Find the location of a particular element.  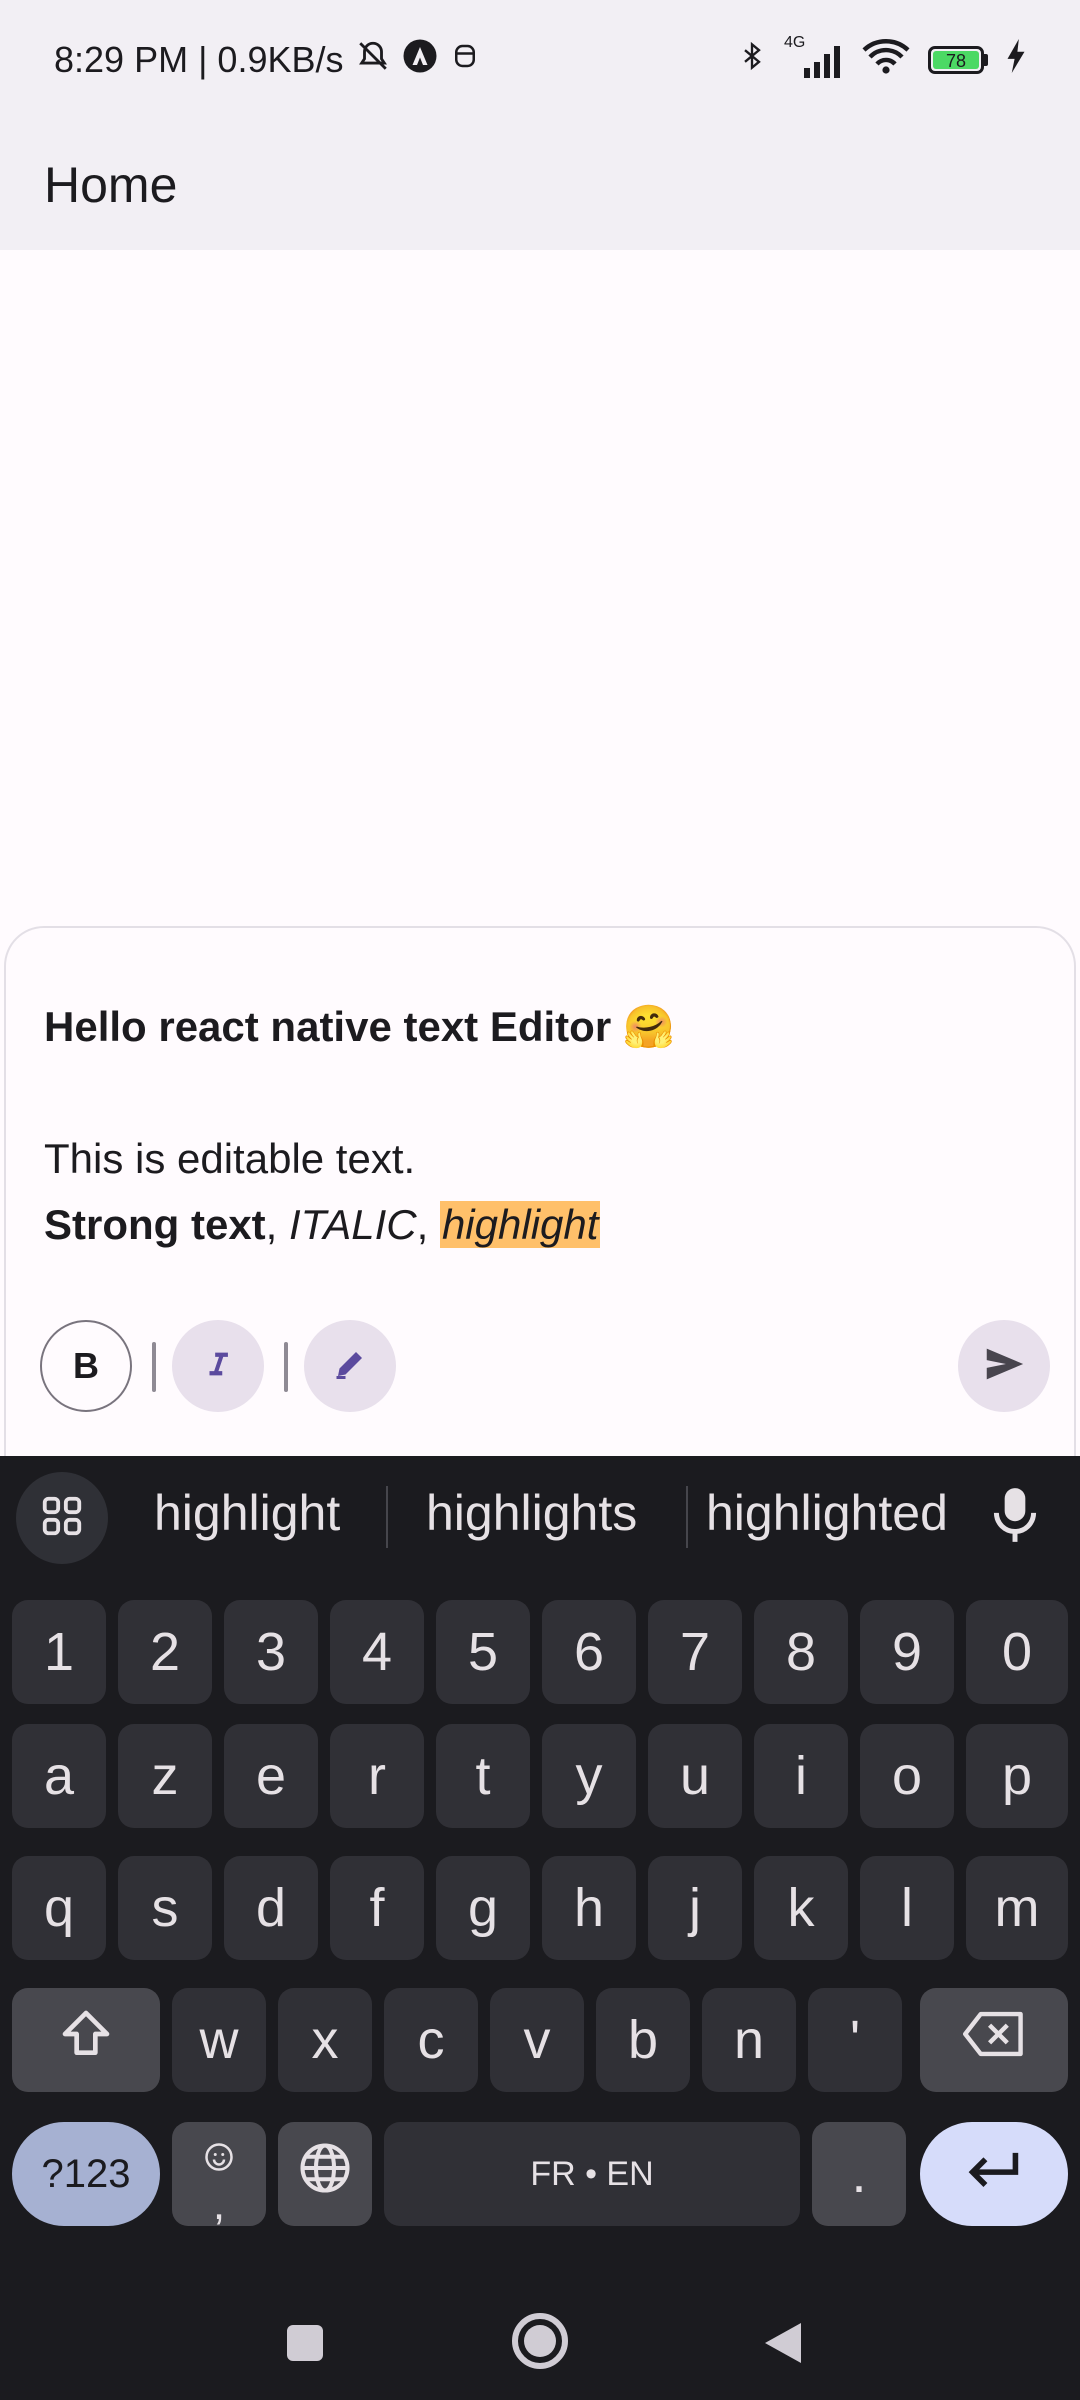

back-triangle-icon is located at coordinates (783, 2345).